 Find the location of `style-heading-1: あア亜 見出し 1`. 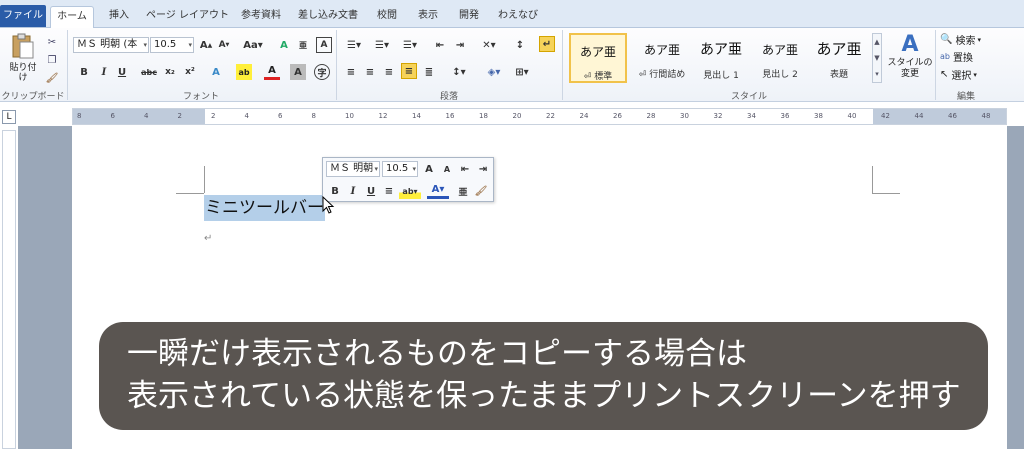

style-heading-1: あア亜 見出し 1 is located at coordinates (721, 58).